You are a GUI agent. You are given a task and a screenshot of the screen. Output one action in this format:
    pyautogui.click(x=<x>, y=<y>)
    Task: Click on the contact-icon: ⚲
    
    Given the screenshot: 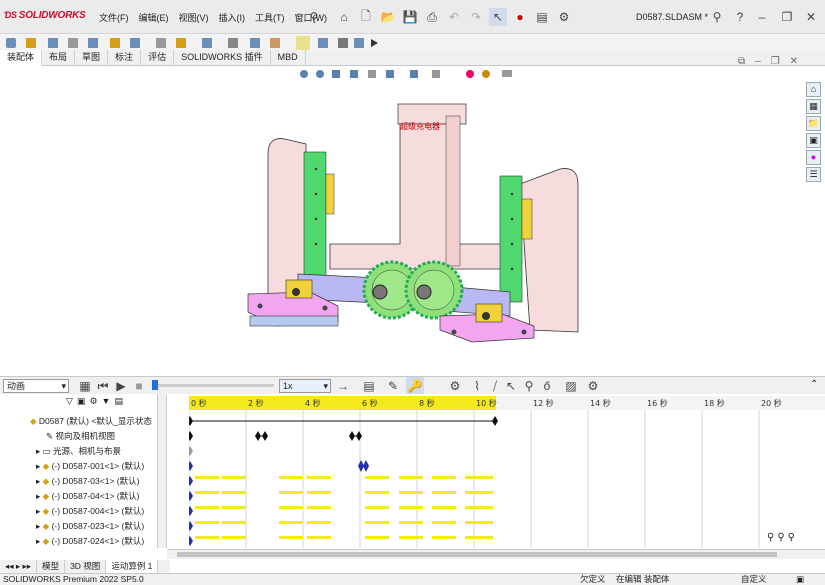 What is the action you would take?
    pyautogui.click(x=529, y=386)
    